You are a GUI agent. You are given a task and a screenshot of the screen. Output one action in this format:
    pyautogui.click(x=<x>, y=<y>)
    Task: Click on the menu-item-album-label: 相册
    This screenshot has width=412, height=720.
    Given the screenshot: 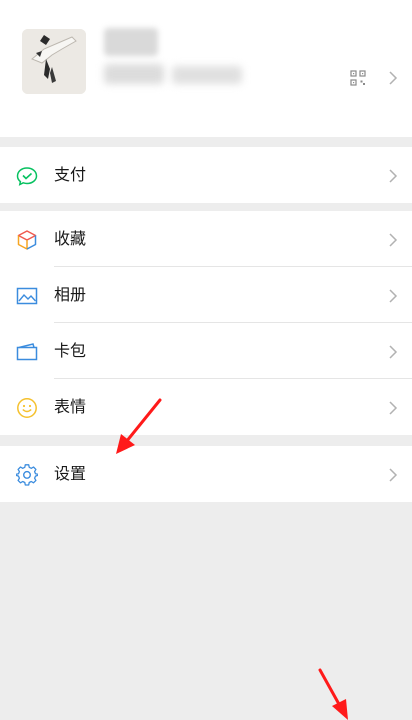 What is the action you would take?
    pyautogui.click(x=70, y=294)
    